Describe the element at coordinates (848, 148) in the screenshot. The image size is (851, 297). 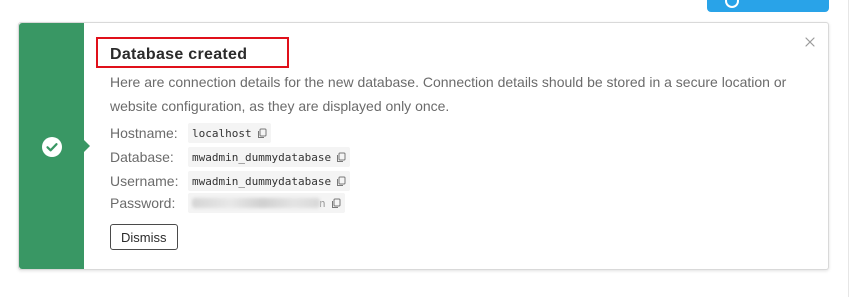
I see `page-scrollbar-track` at that location.